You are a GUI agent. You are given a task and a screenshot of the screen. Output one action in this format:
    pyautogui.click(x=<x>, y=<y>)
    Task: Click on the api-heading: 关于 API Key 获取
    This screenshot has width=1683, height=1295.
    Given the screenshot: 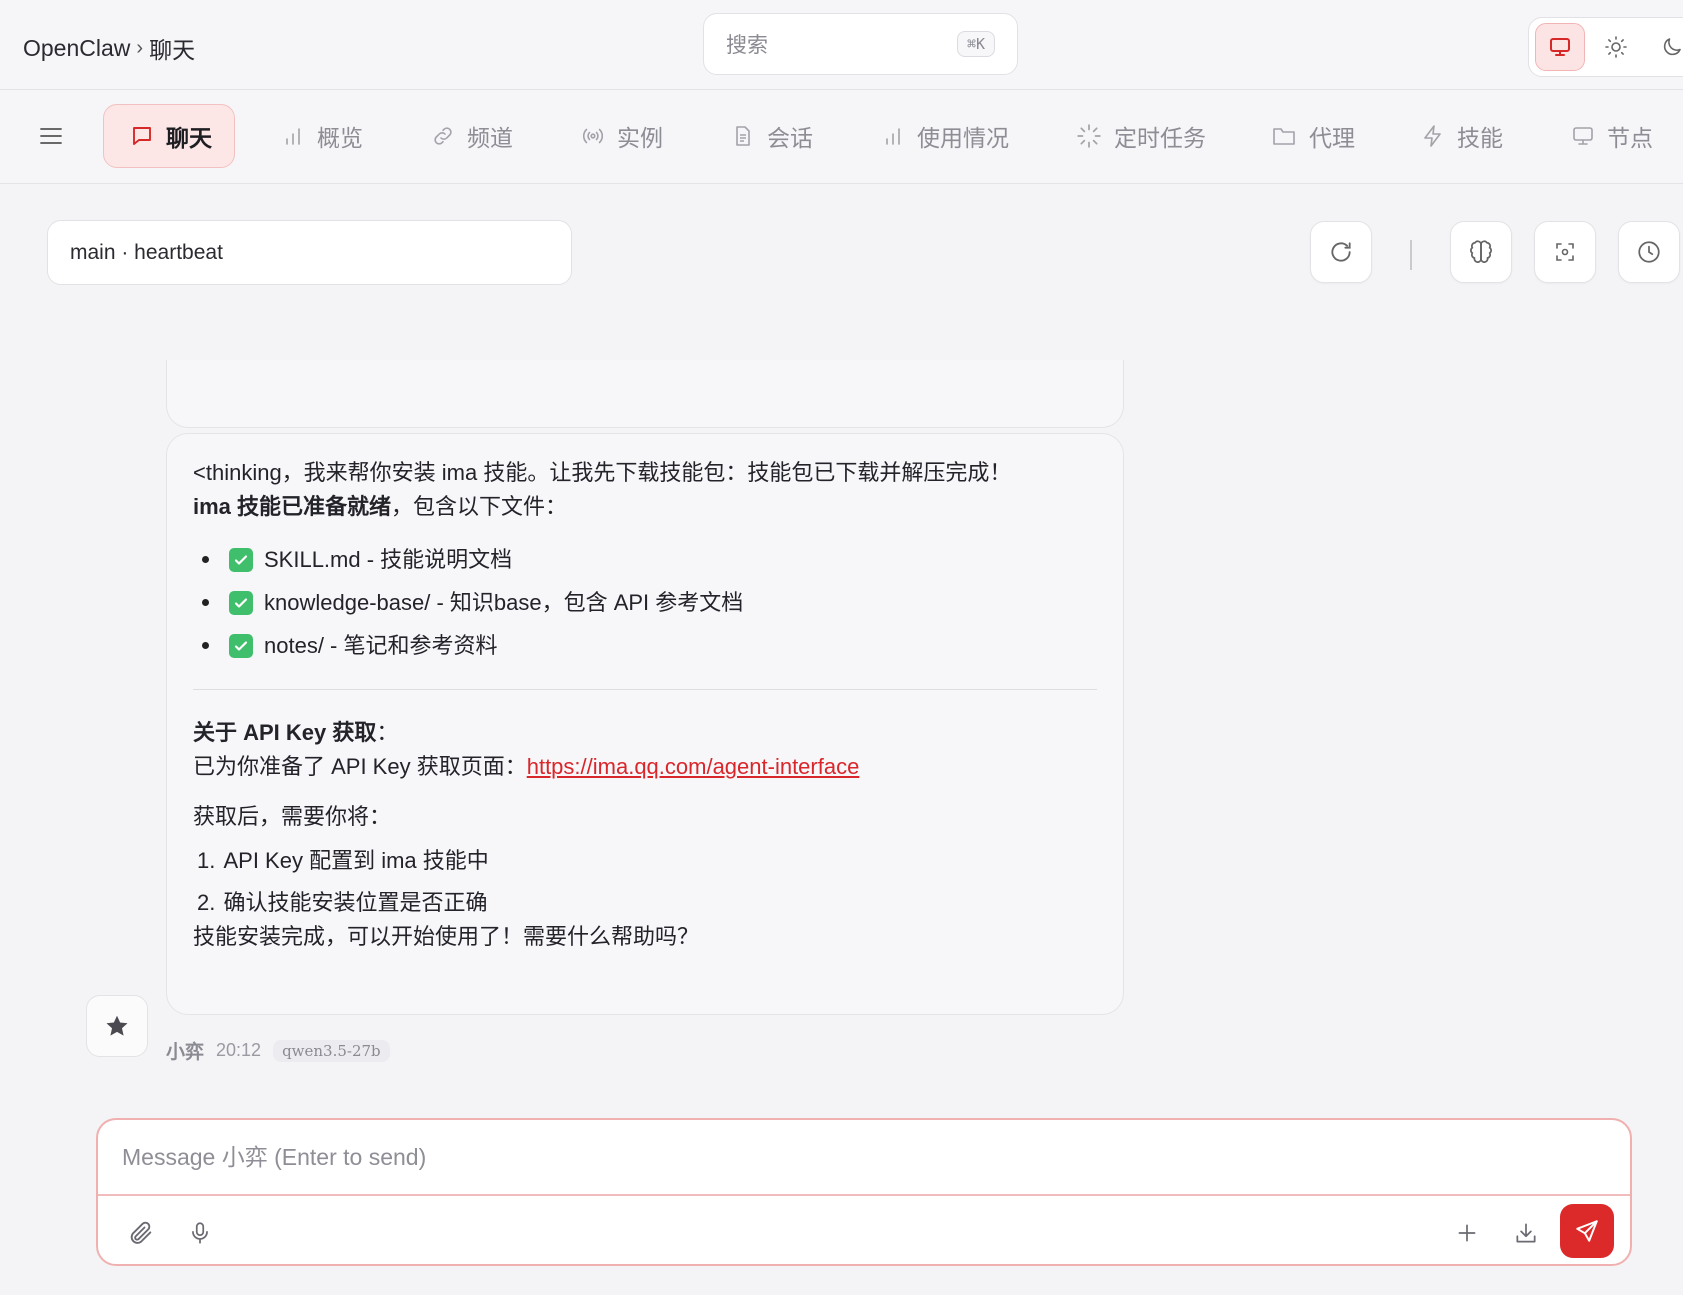 What is the action you would take?
    pyautogui.click(x=285, y=733)
    